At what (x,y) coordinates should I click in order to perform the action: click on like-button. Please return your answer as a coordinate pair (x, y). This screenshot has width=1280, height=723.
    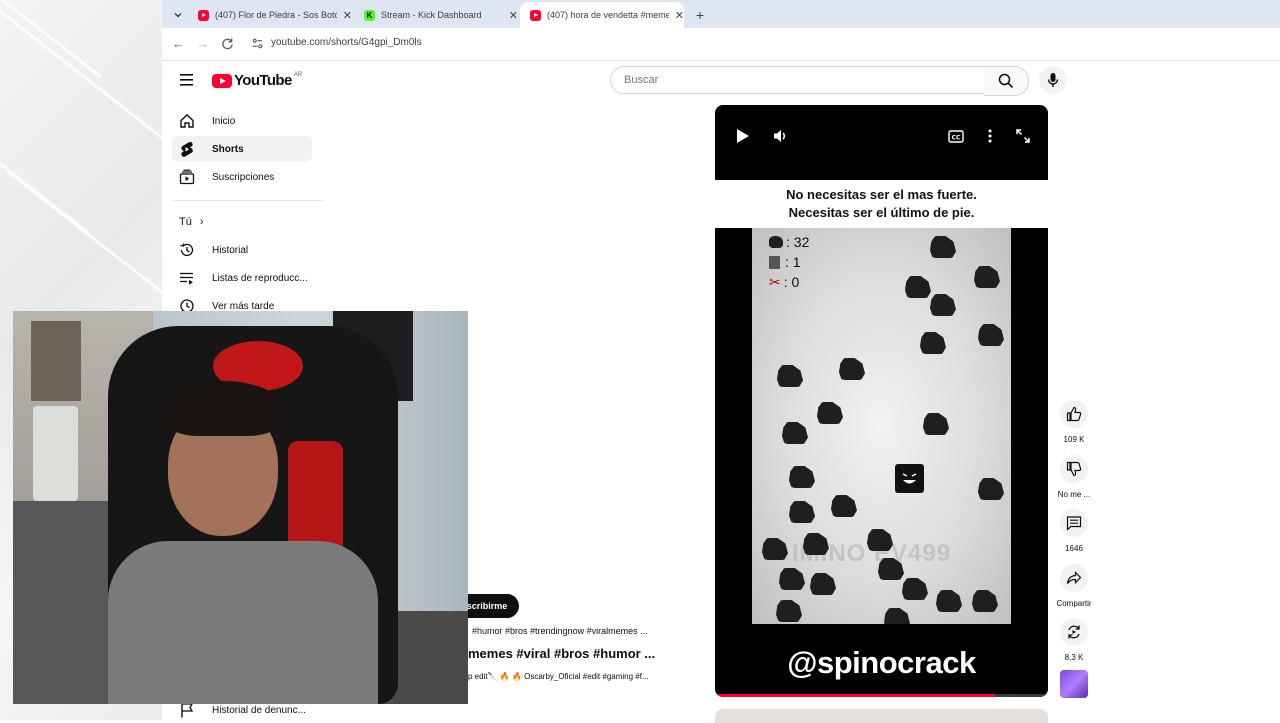
    Looking at the image, I should click on (1074, 414).